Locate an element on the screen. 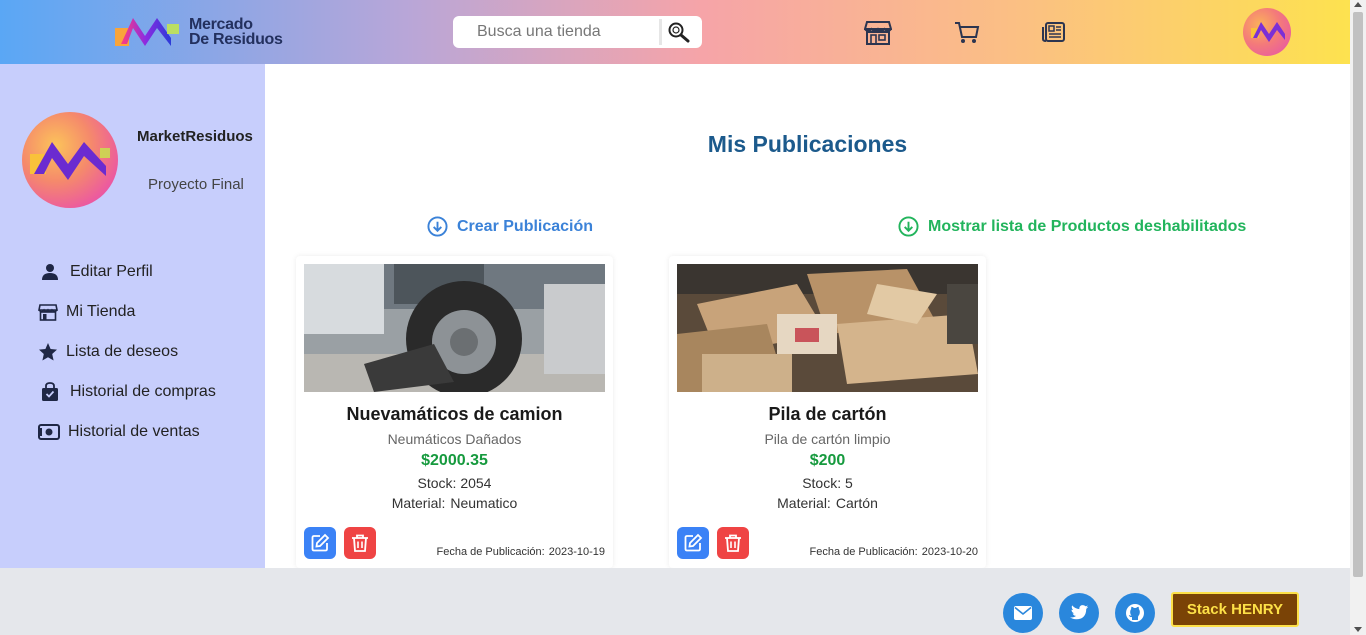 The width and height of the screenshot is (1366, 635). product-description: Neumáticos Dañados is located at coordinates (454, 439).